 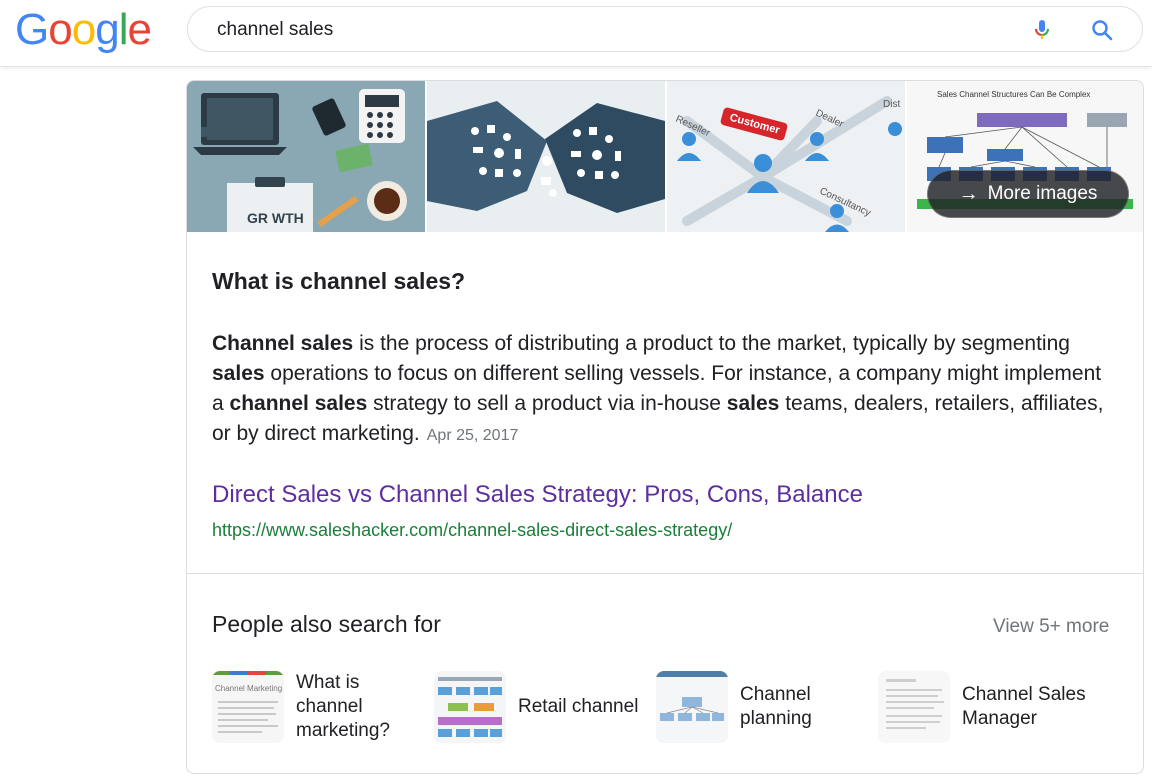 What do you see at coordinates (1102, 30) in the screenshot?
I see `search-icon` at bounding box center [1102, 30].